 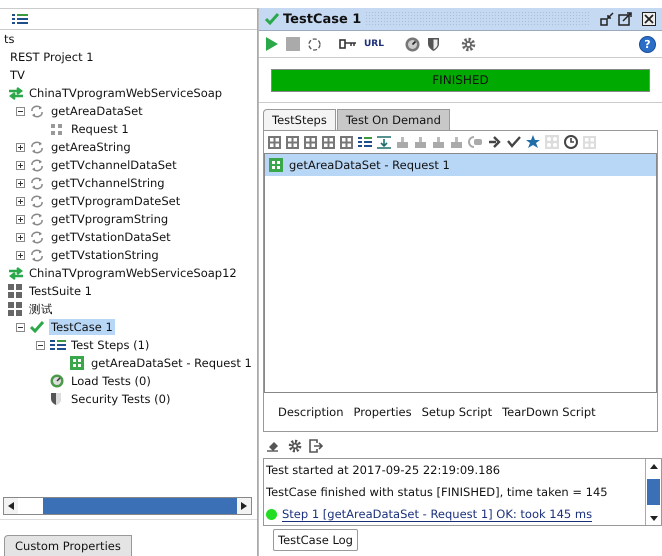 I want to click on tree-item: getTVstationDataSet, so click(x=111, y=237).